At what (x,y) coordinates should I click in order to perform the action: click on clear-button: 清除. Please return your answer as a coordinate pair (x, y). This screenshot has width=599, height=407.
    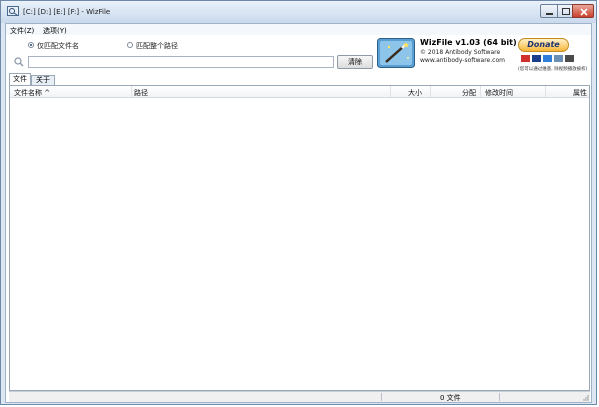
    Looking at the image, I should click on (355, 62).